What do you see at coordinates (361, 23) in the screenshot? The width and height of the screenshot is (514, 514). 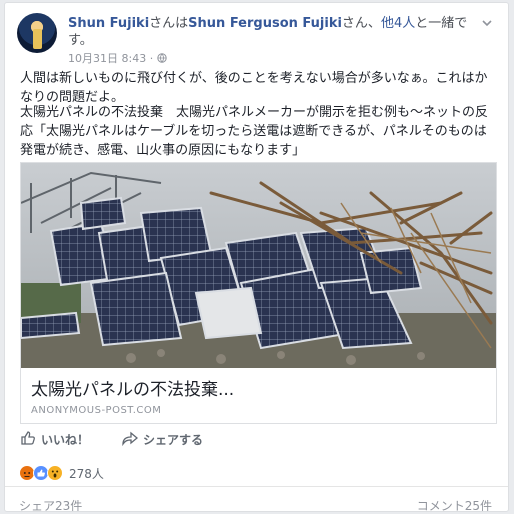 I see `with-suffix: さん、` at bounding box center [361, 23].